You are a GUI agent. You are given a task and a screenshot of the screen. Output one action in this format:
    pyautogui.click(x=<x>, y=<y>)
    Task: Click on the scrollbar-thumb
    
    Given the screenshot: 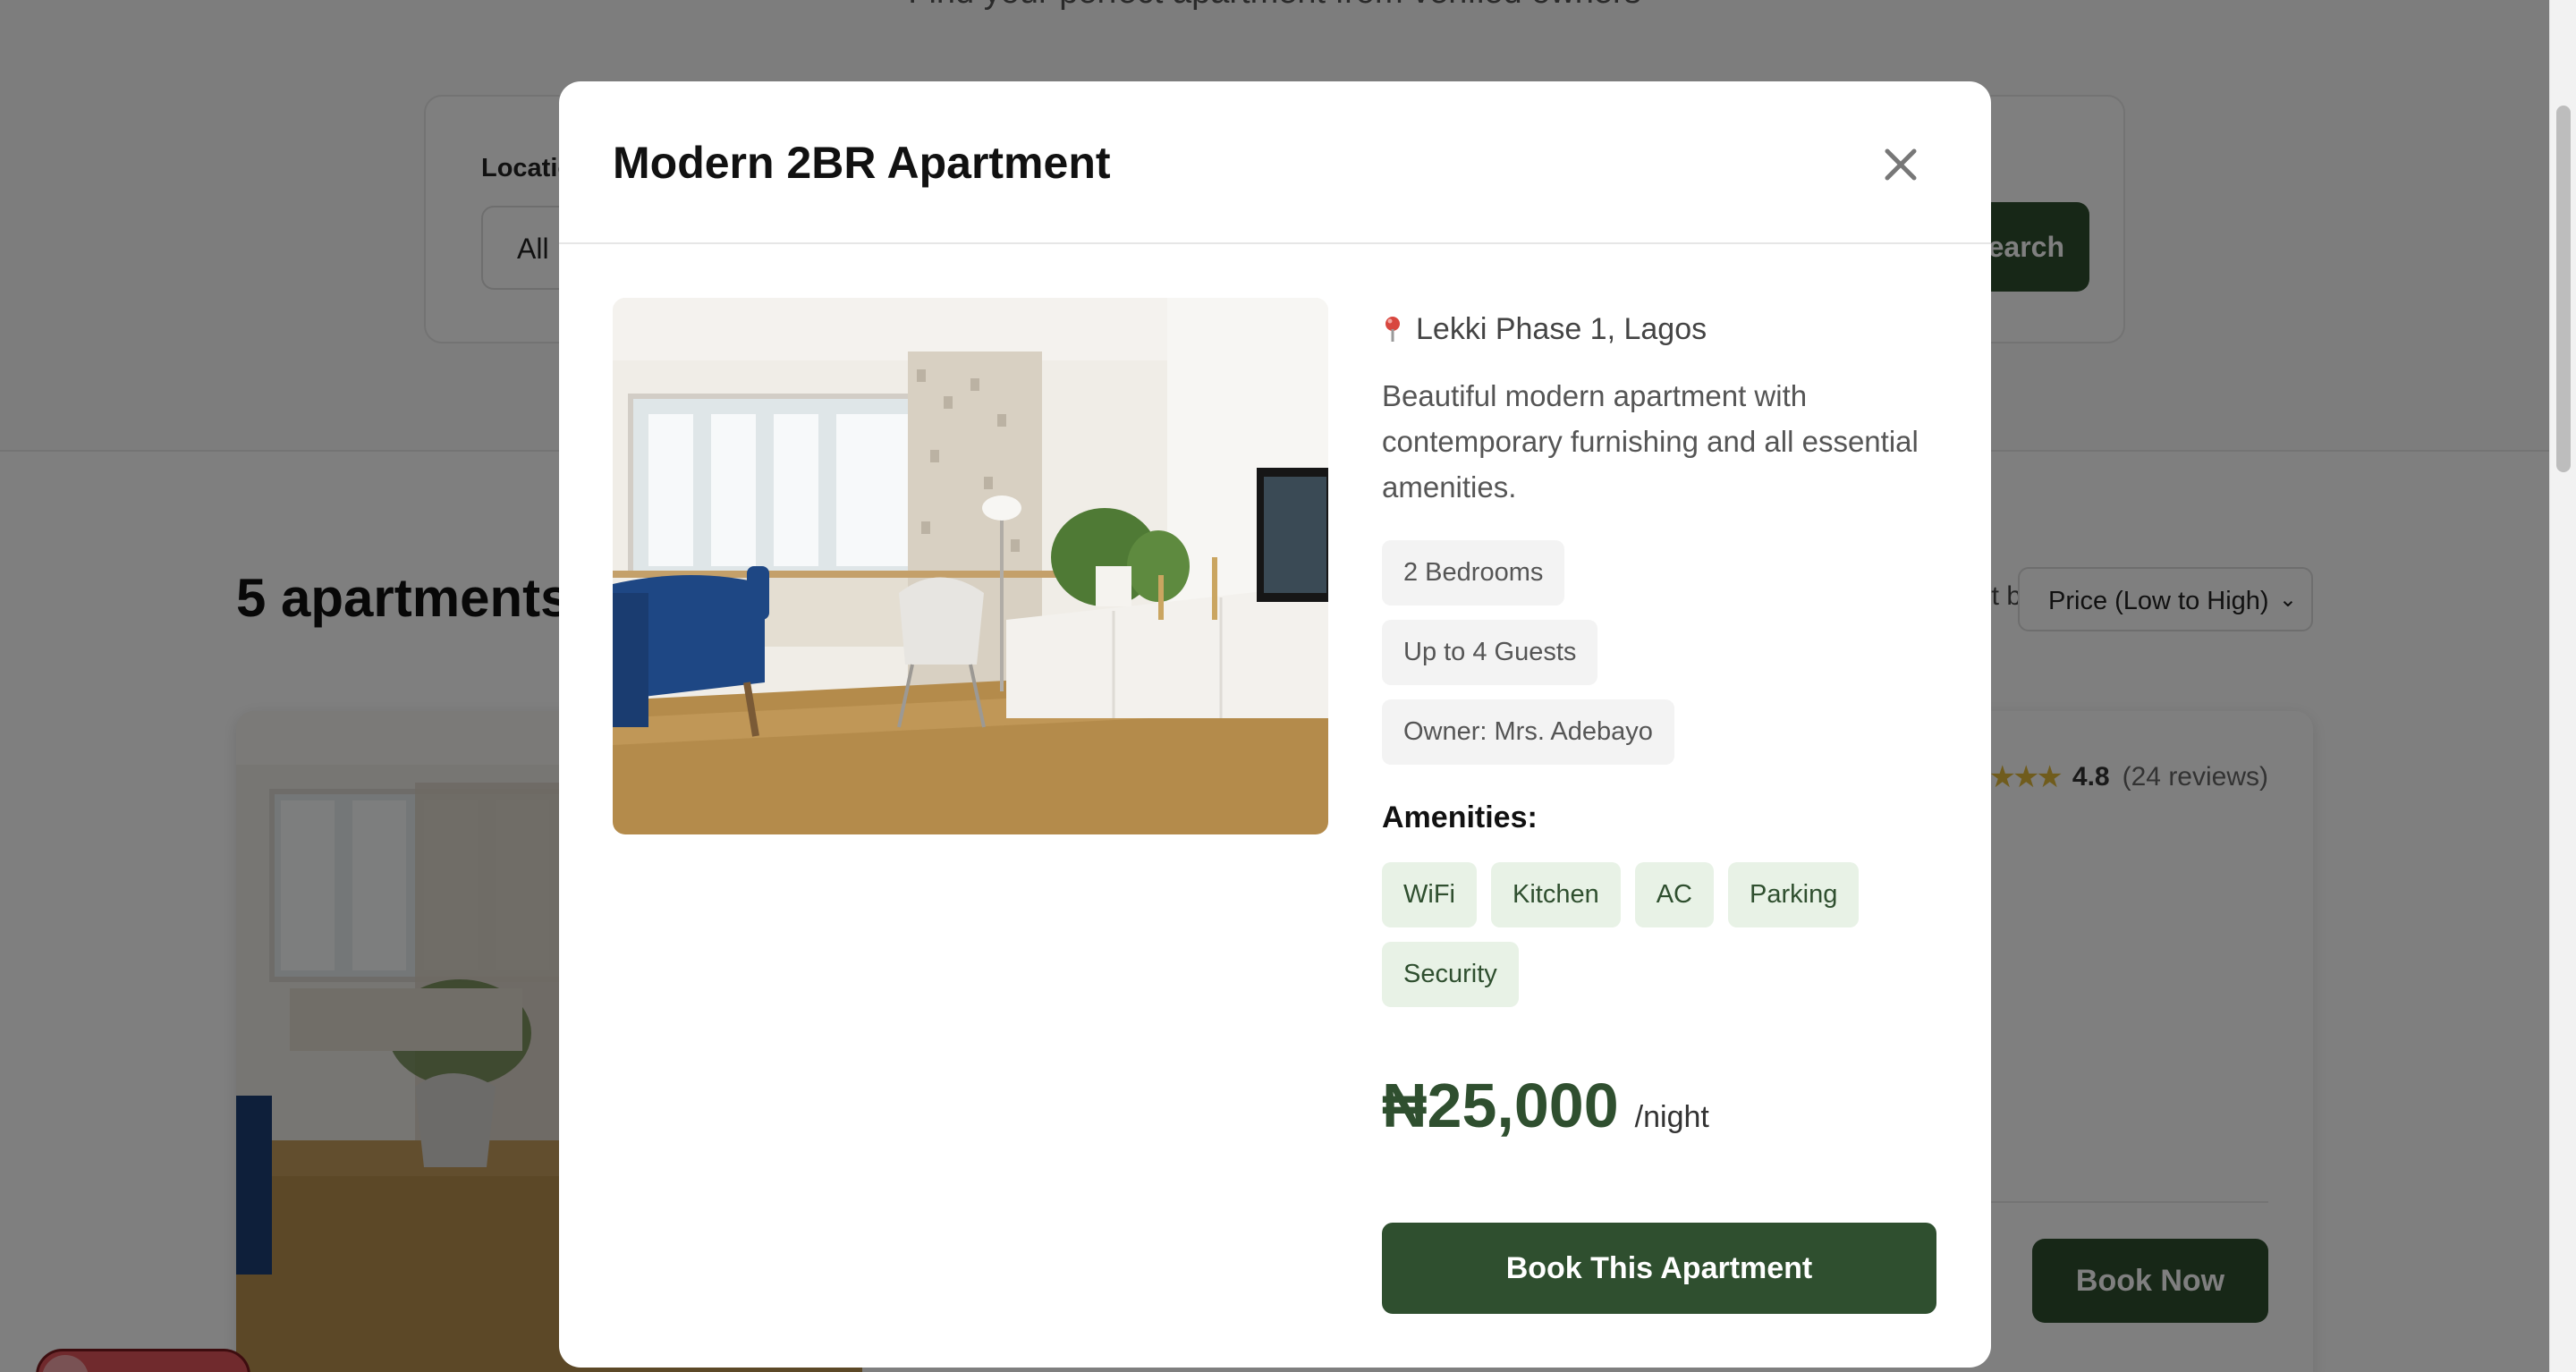 What is the action you would take?
    pyautogui.click(x=2563, y=289)
    